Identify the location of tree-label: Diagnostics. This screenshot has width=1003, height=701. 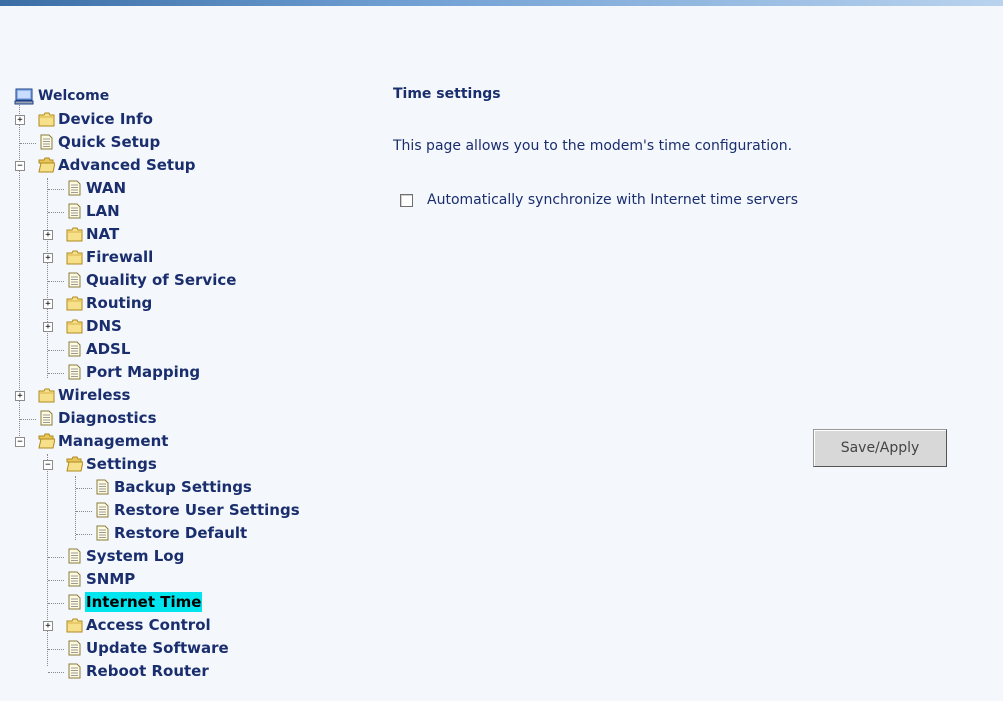
(107, 418).